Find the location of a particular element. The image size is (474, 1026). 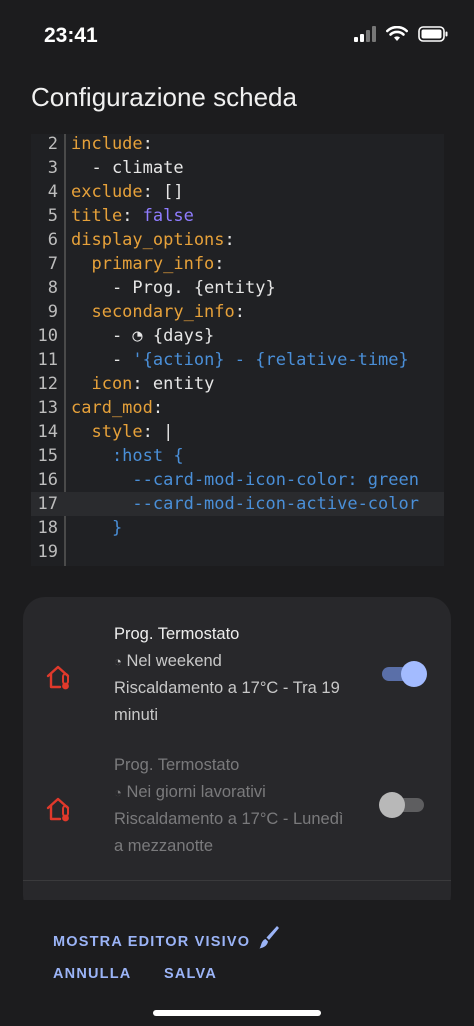

clock-quarter-icon: ◔ is located at coordinates (118, 792).